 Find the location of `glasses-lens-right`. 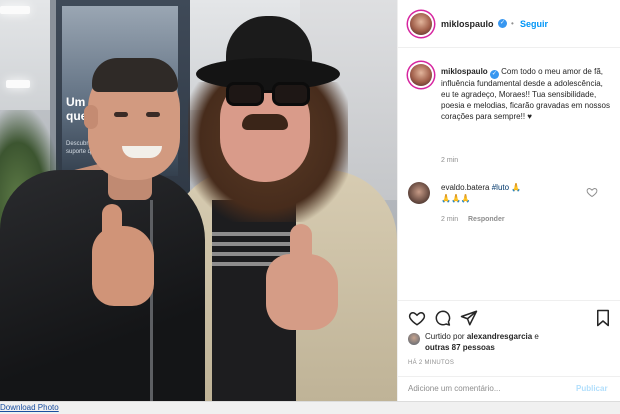

glasses-lens-right is located at coordinates (291, 94).